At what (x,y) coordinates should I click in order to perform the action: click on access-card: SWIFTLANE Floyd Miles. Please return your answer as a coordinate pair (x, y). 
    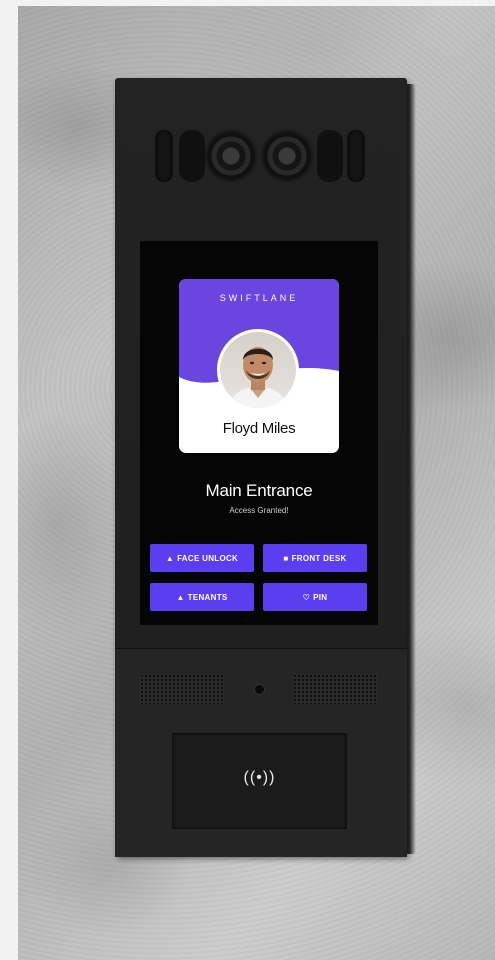
    Looking at the image, I should click on (259, 366).